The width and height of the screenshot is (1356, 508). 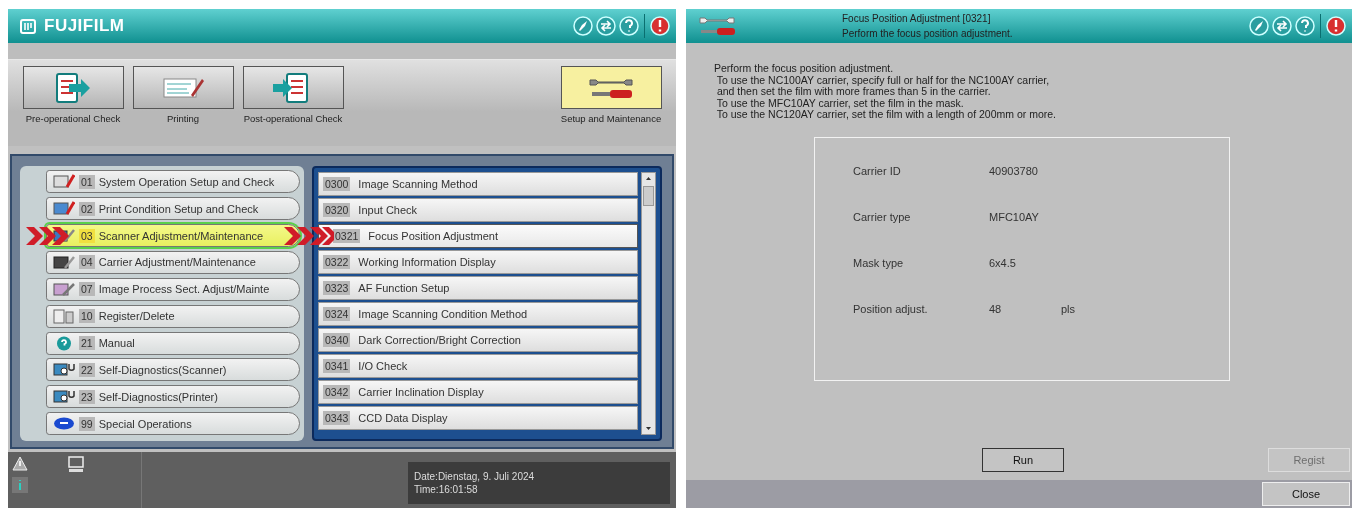 I want to click on category-item: 23 Self-Diagnostics(Printer), so click(x=173, y=397).